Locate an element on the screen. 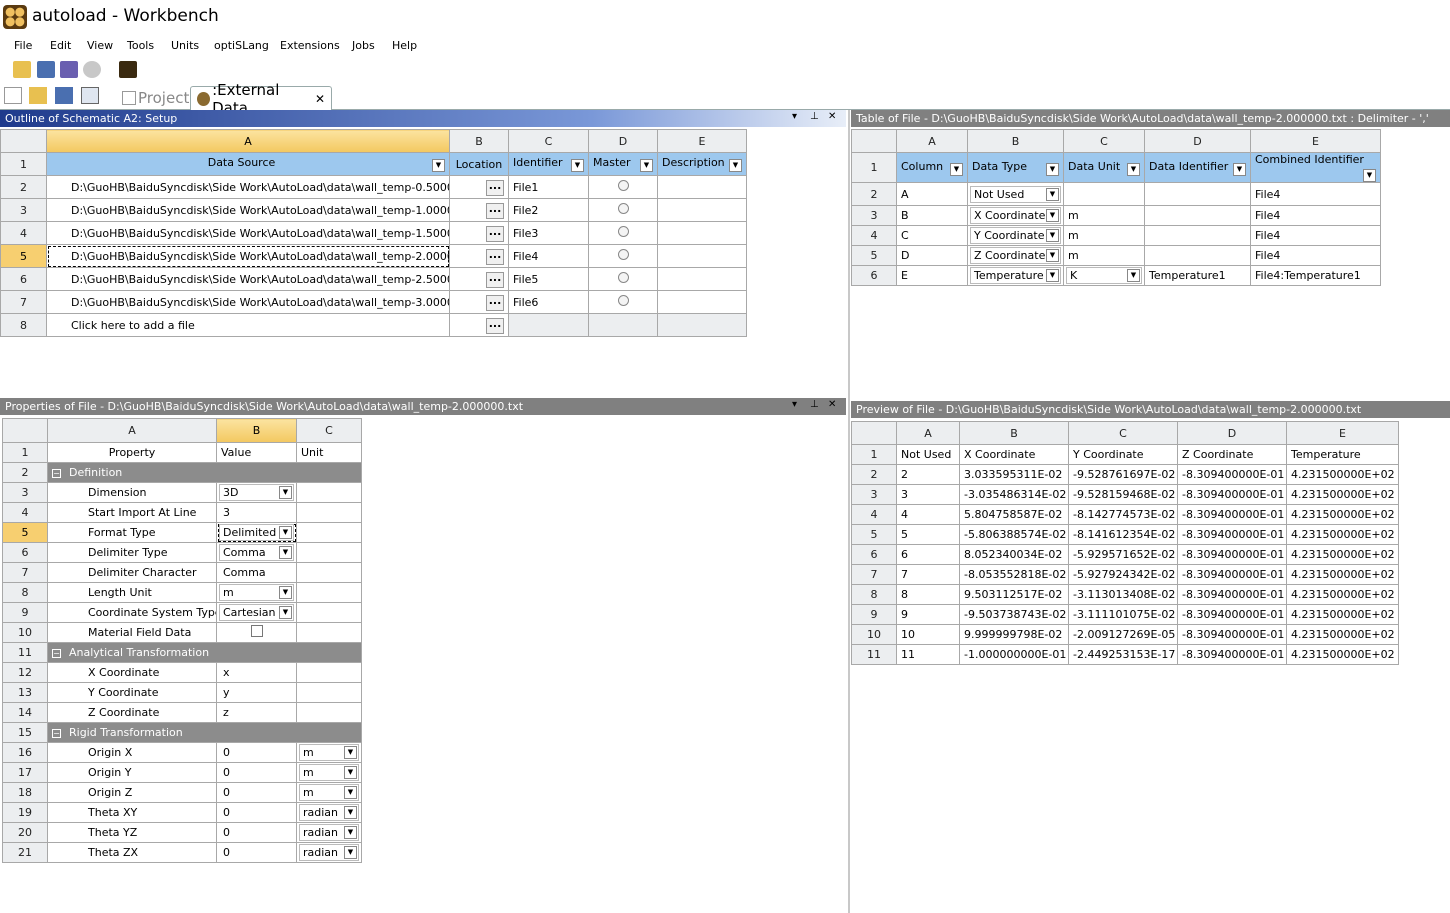 This screenshot has width=1450, height=913. theta-yz-input: 0 is located at coordinates (256, 832).